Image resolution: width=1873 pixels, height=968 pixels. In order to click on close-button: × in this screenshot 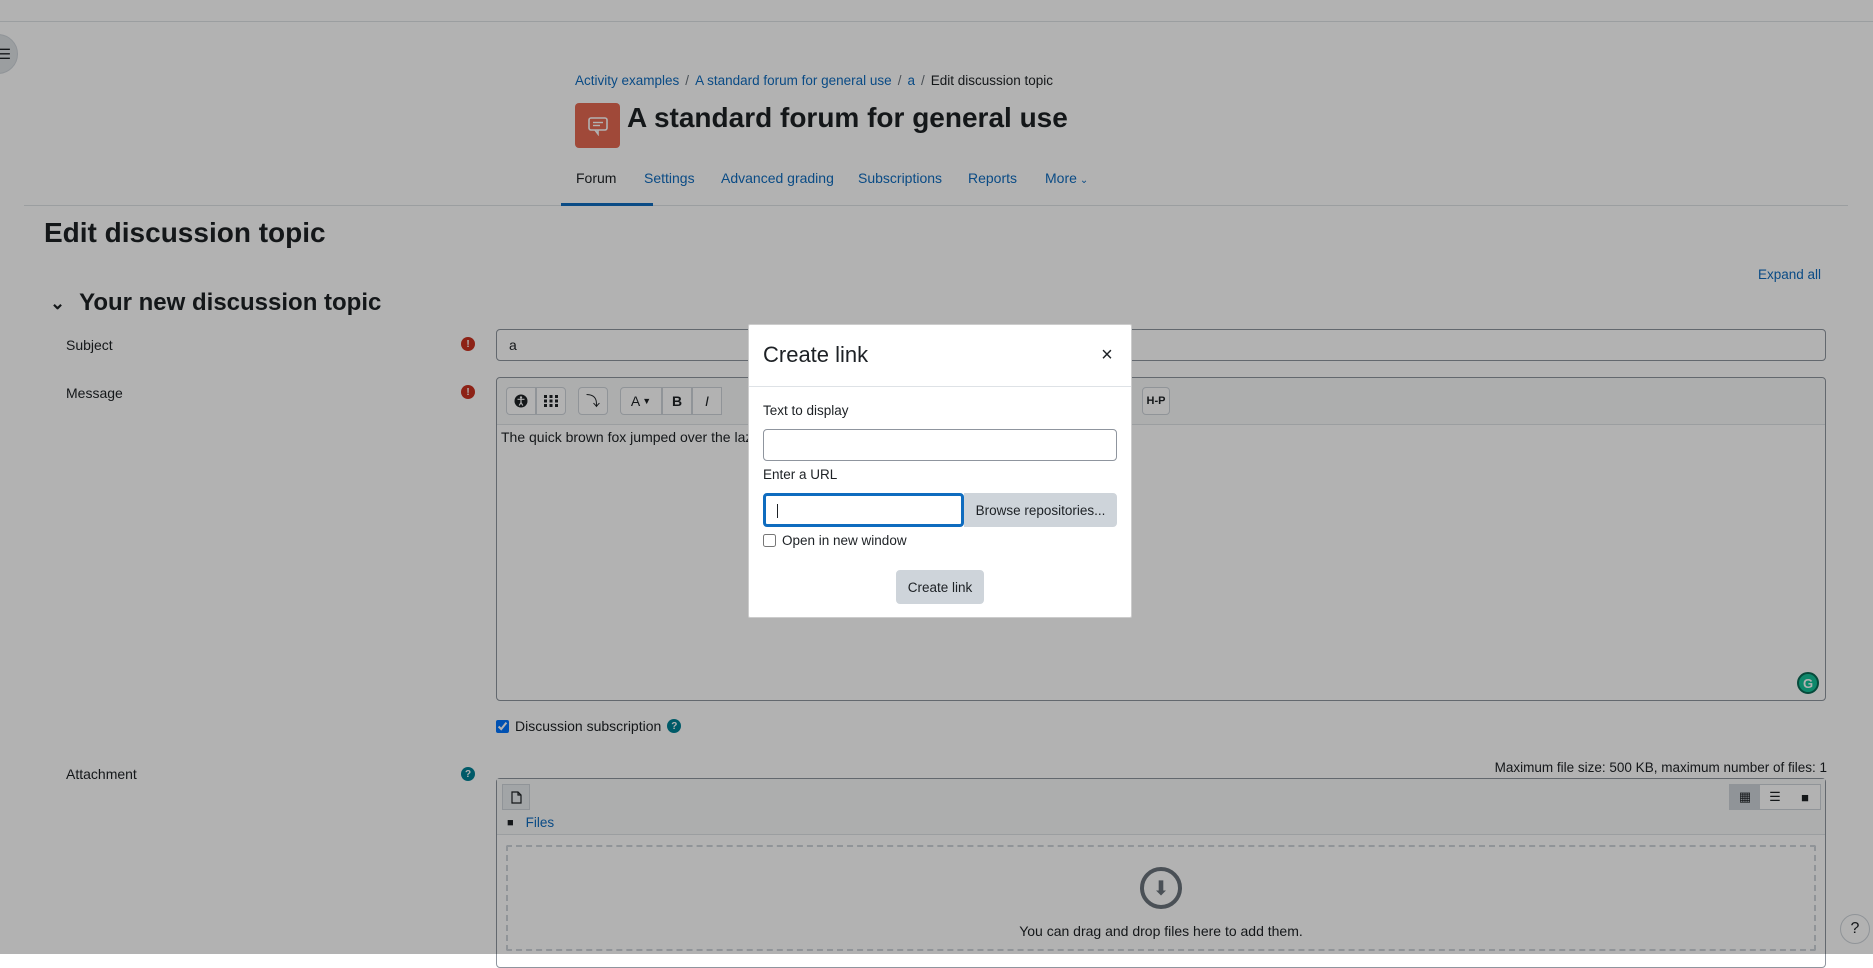, I will do `click(1107, 355)`.